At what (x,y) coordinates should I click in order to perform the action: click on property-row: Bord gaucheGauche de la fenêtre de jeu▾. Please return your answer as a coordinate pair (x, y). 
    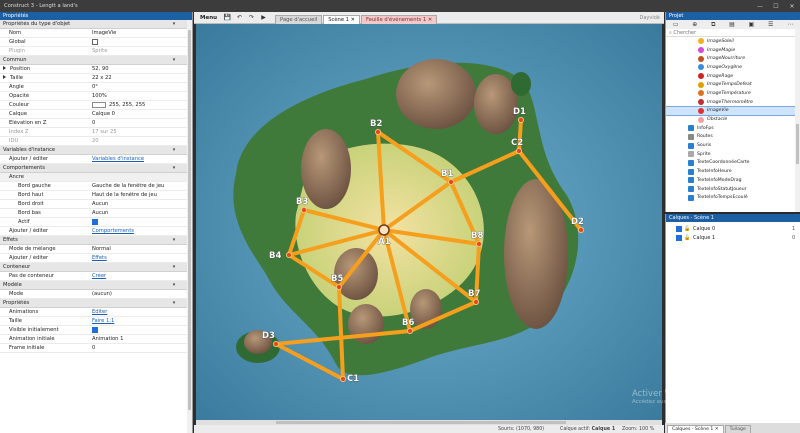
    Looking at the image, I should click on (96, 186).